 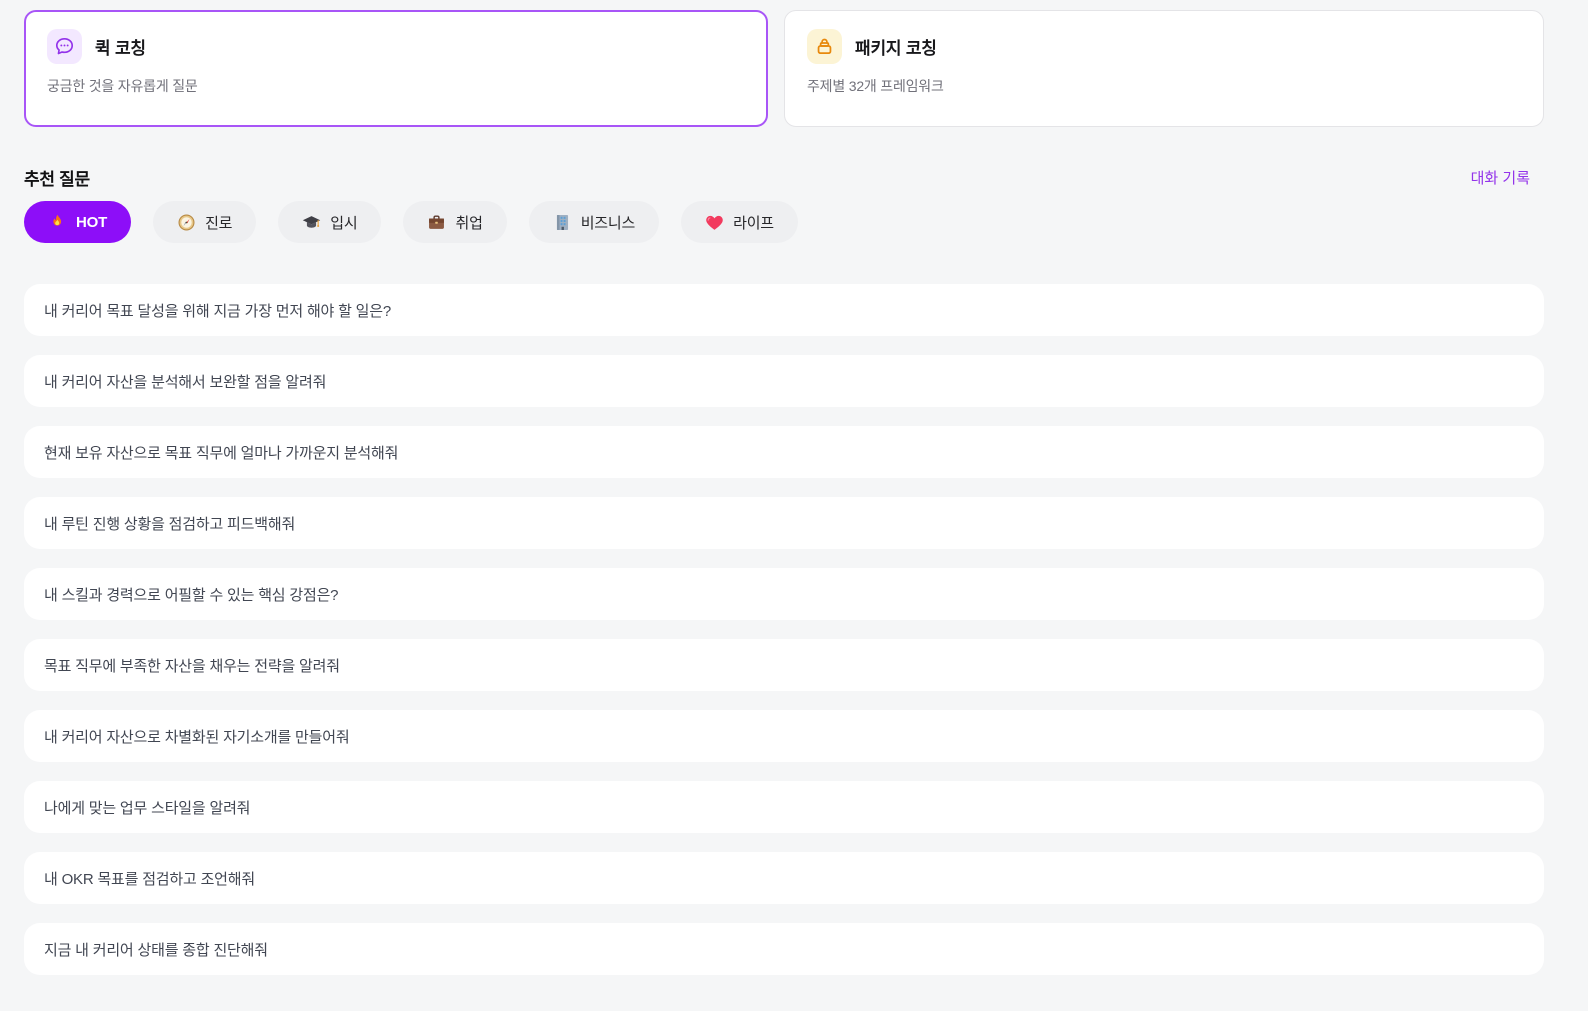 What do you see at coordinates (1164, 46) in the screenshot?
I see `package-coaching-header: 패키지 코칭` at bounding box center [1164, 46].